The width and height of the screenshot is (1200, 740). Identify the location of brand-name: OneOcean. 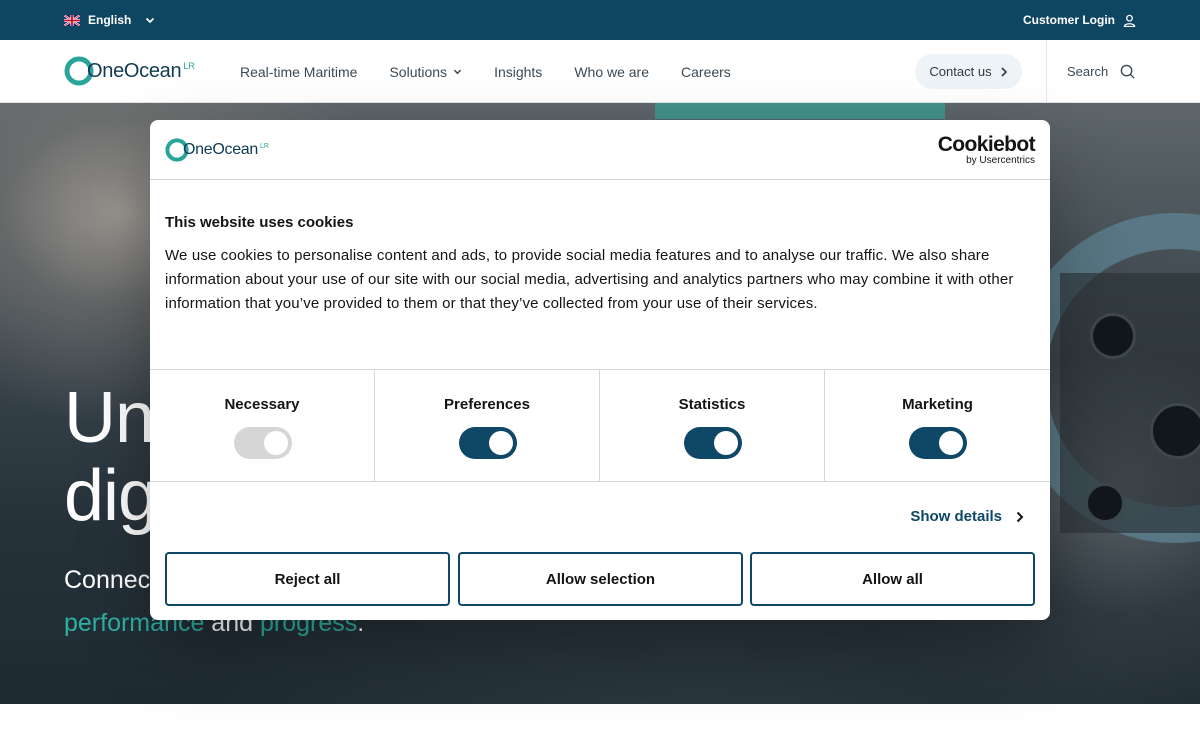
(134, 70).